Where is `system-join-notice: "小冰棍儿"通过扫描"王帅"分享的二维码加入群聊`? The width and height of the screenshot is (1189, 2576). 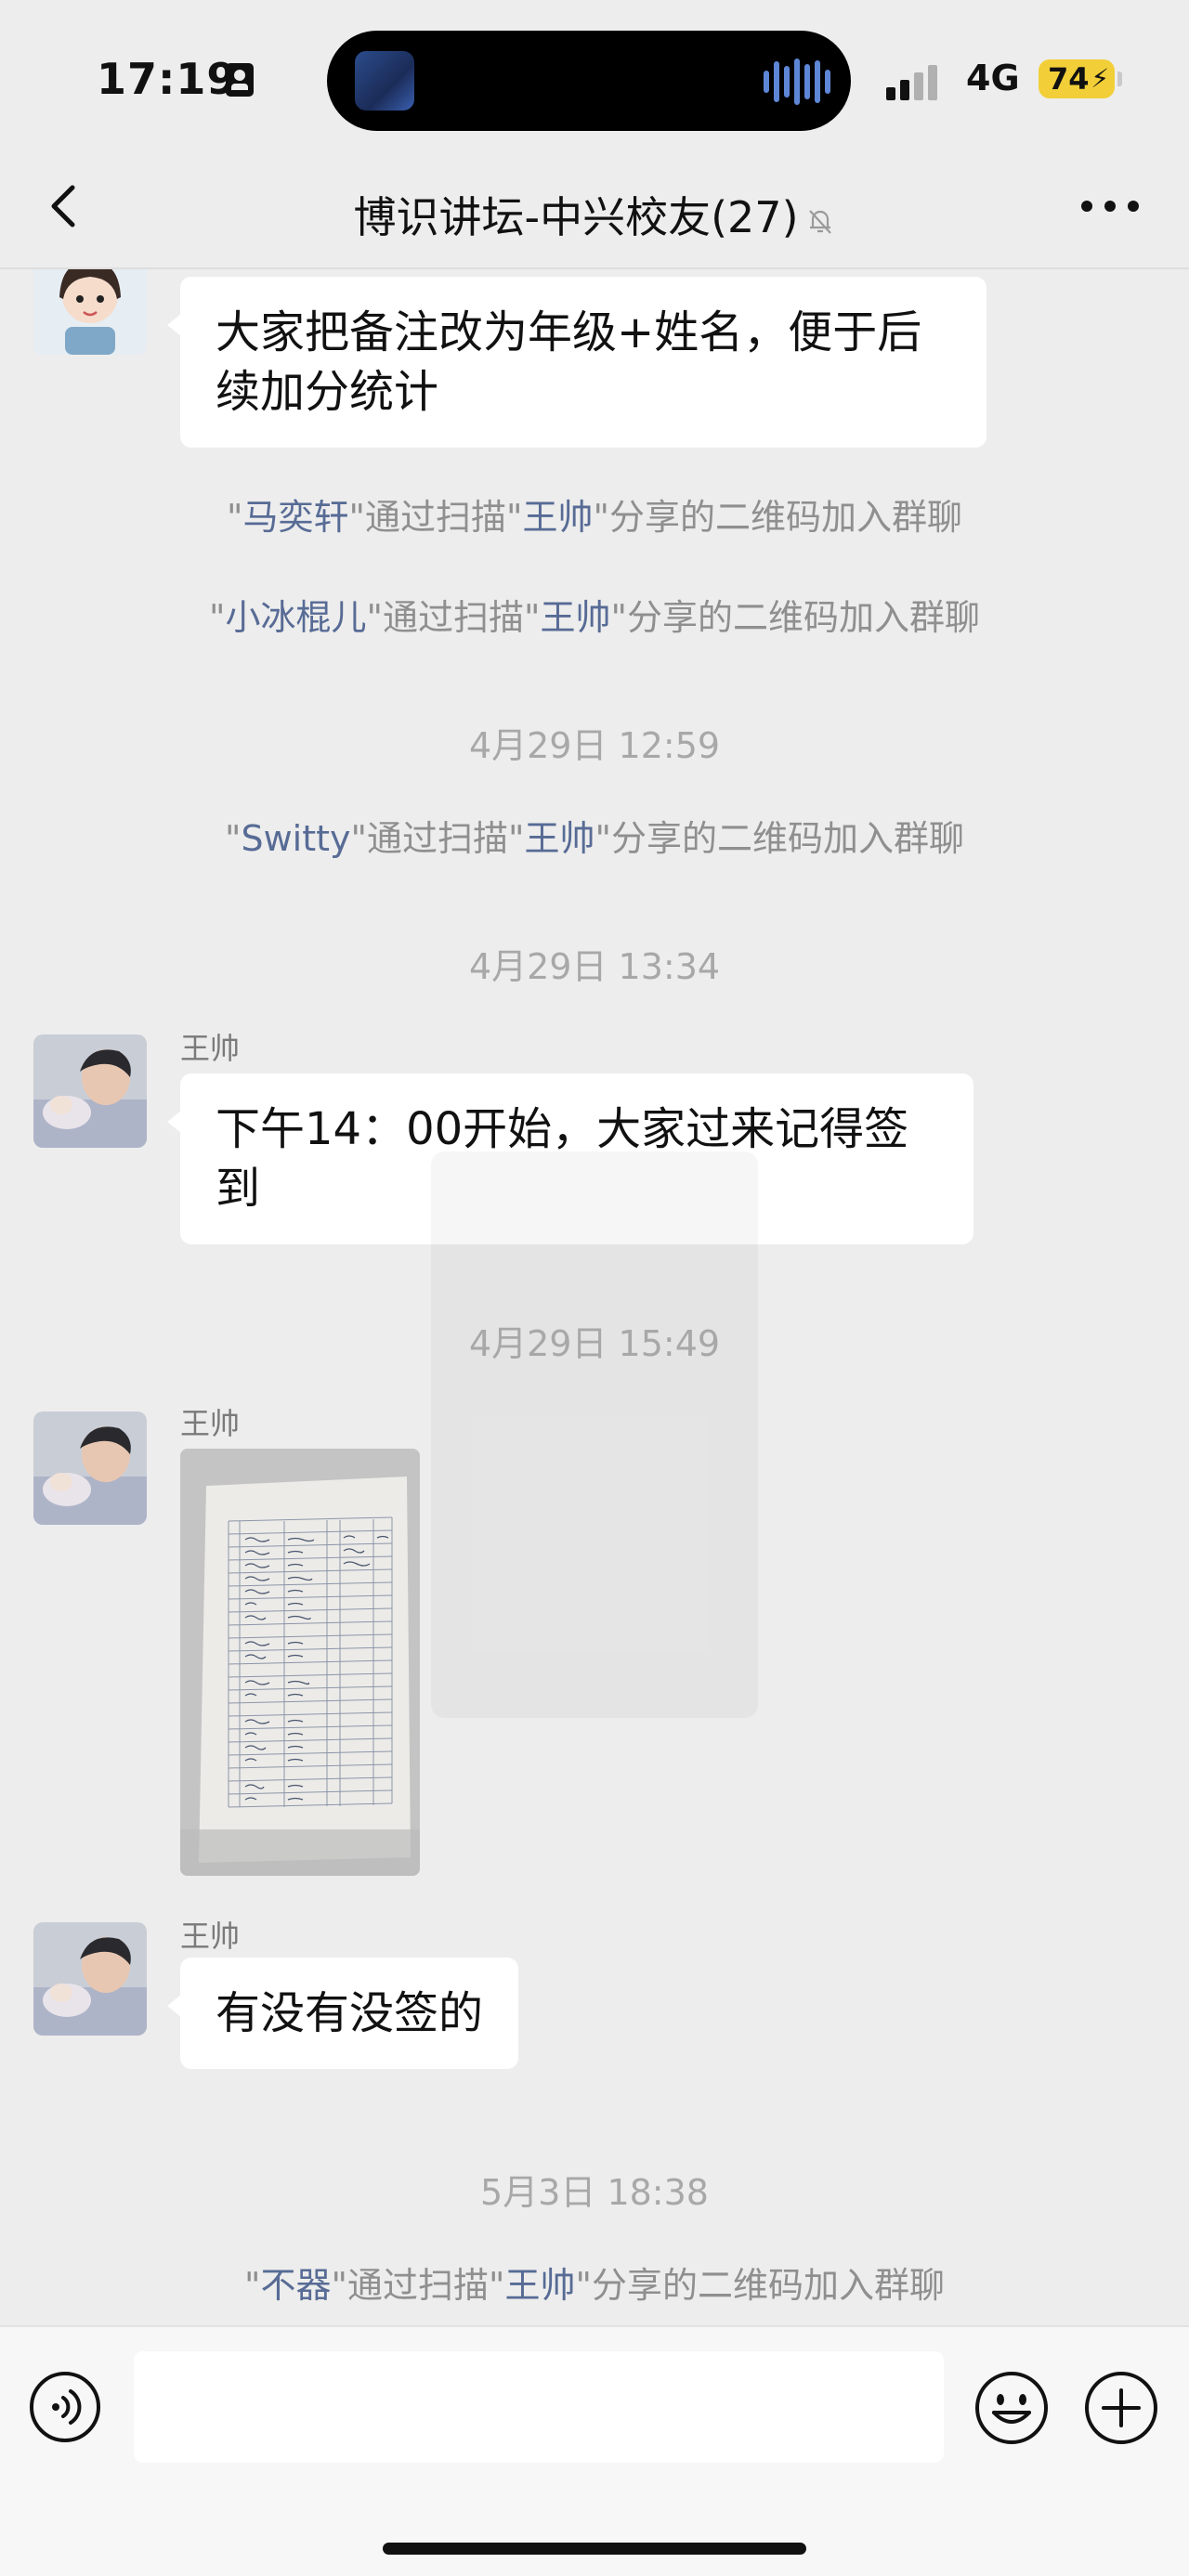 system-join-notice: "小冰棍儿"通过扫描"王帅"分享的二维码加入群聊 is located at coordinates (594, 615).